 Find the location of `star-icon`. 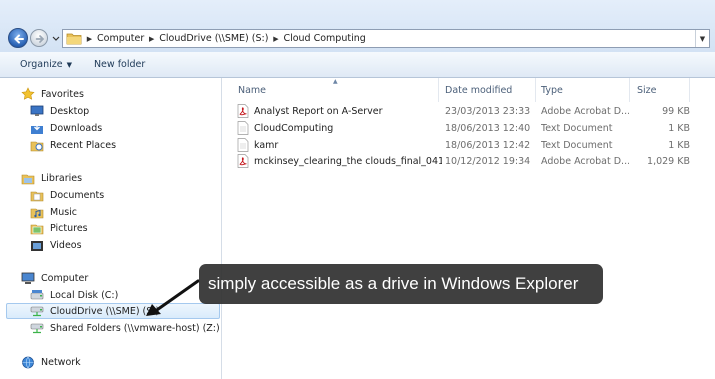

star-icon is located at coordinates (28, 94).